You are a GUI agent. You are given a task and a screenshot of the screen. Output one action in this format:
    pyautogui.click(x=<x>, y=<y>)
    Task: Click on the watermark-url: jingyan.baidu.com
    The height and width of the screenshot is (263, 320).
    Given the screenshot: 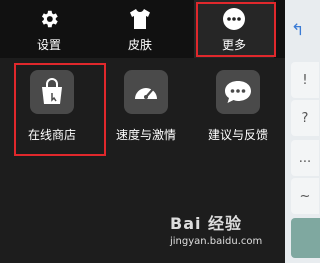 What is the action you would take?
    pyautogui.click(x=216, y=241)
    